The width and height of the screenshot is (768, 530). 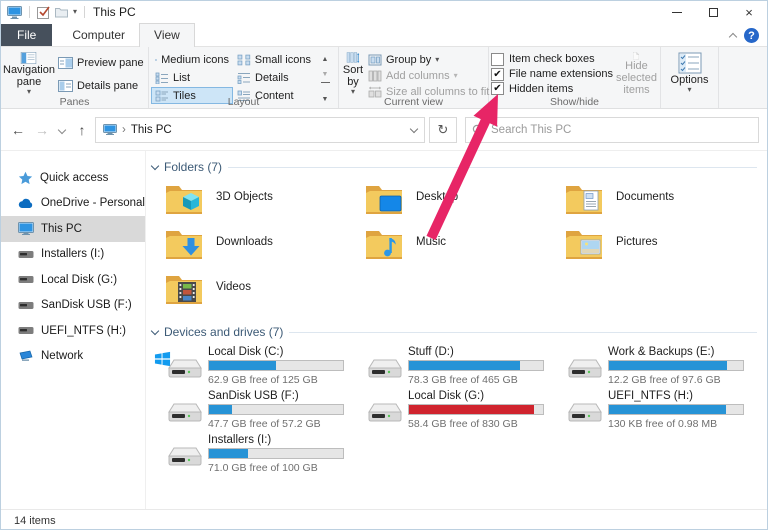 I want to click on drive-tile-d: Stuff (D:) 78.3 GB free of 465 GB, so click(x=458, y=368).